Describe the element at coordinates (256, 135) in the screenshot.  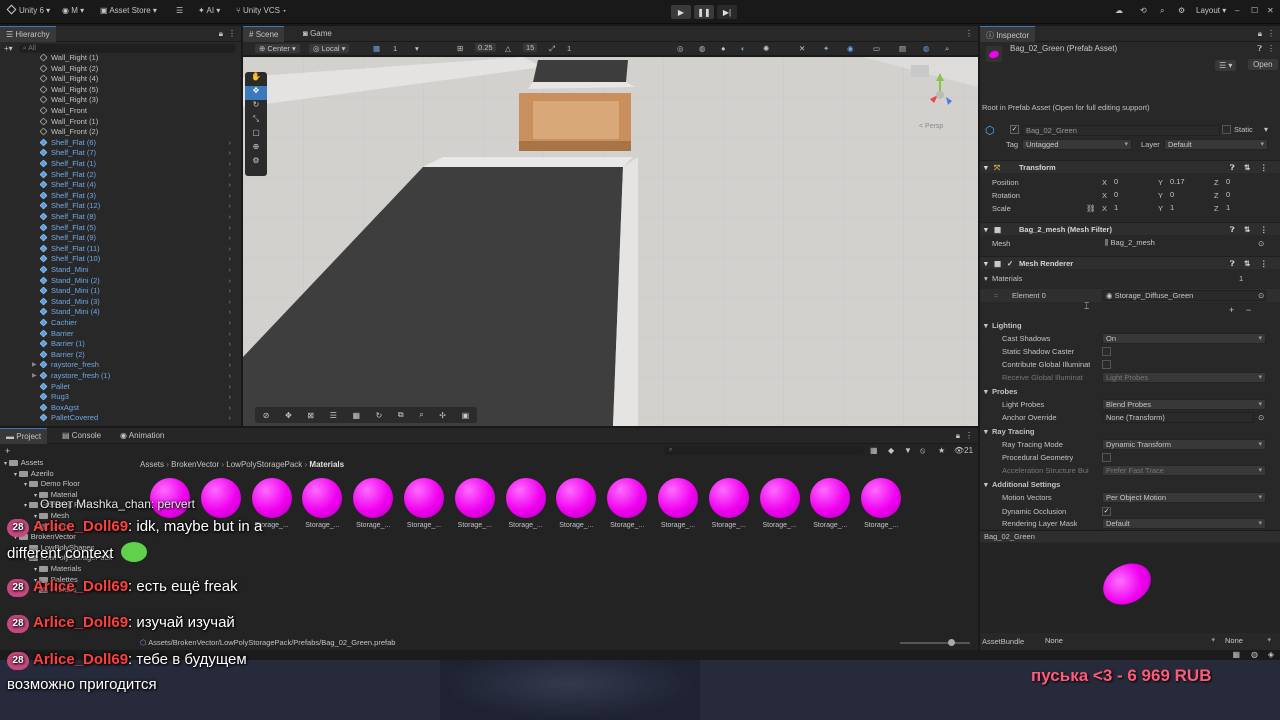
I see `rect-tool-icon: ▢` at that location.